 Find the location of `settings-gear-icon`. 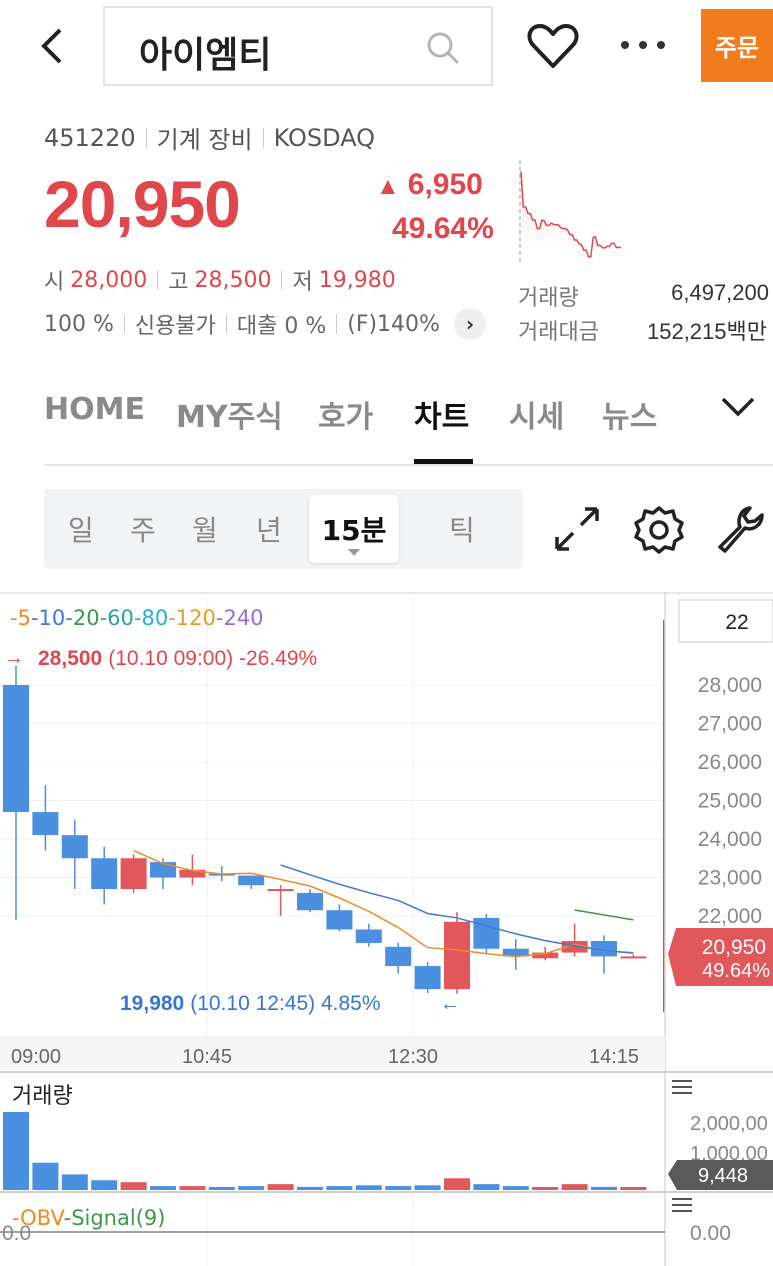

settings-gear-icon is located at coordinates (659, 532).